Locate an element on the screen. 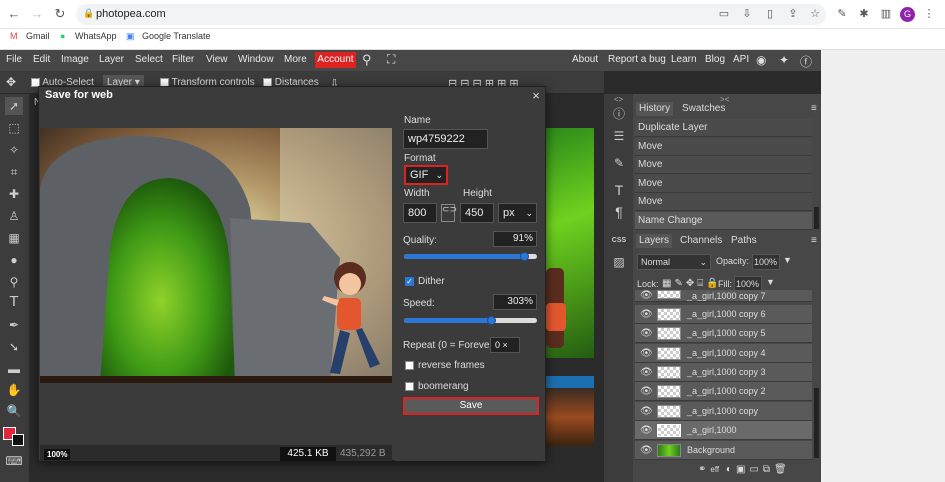  healing-tool-icon: ✚ is located at coordinates (14, 194).